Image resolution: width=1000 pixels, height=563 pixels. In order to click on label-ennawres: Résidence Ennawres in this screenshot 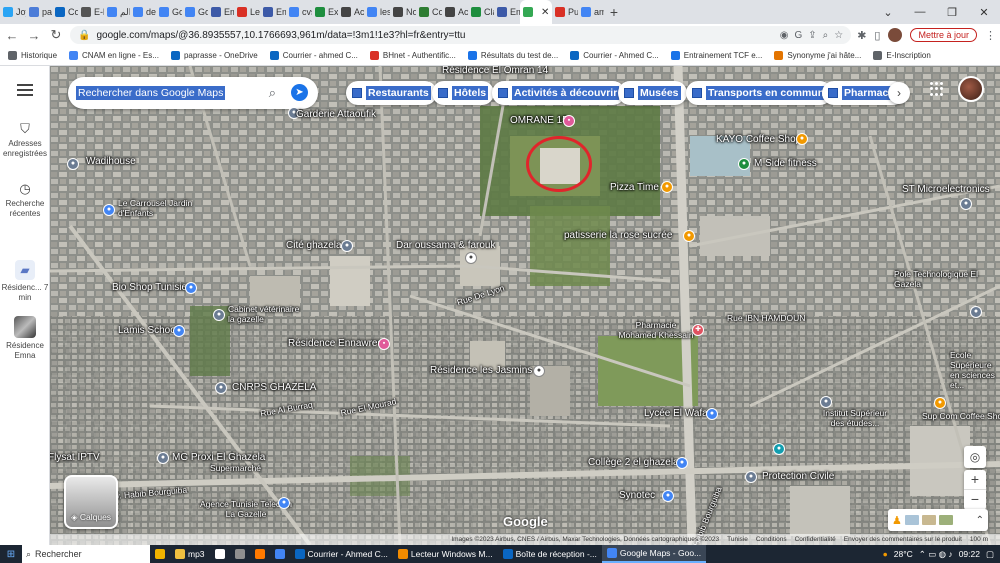, I will do `click(335, 343)`.